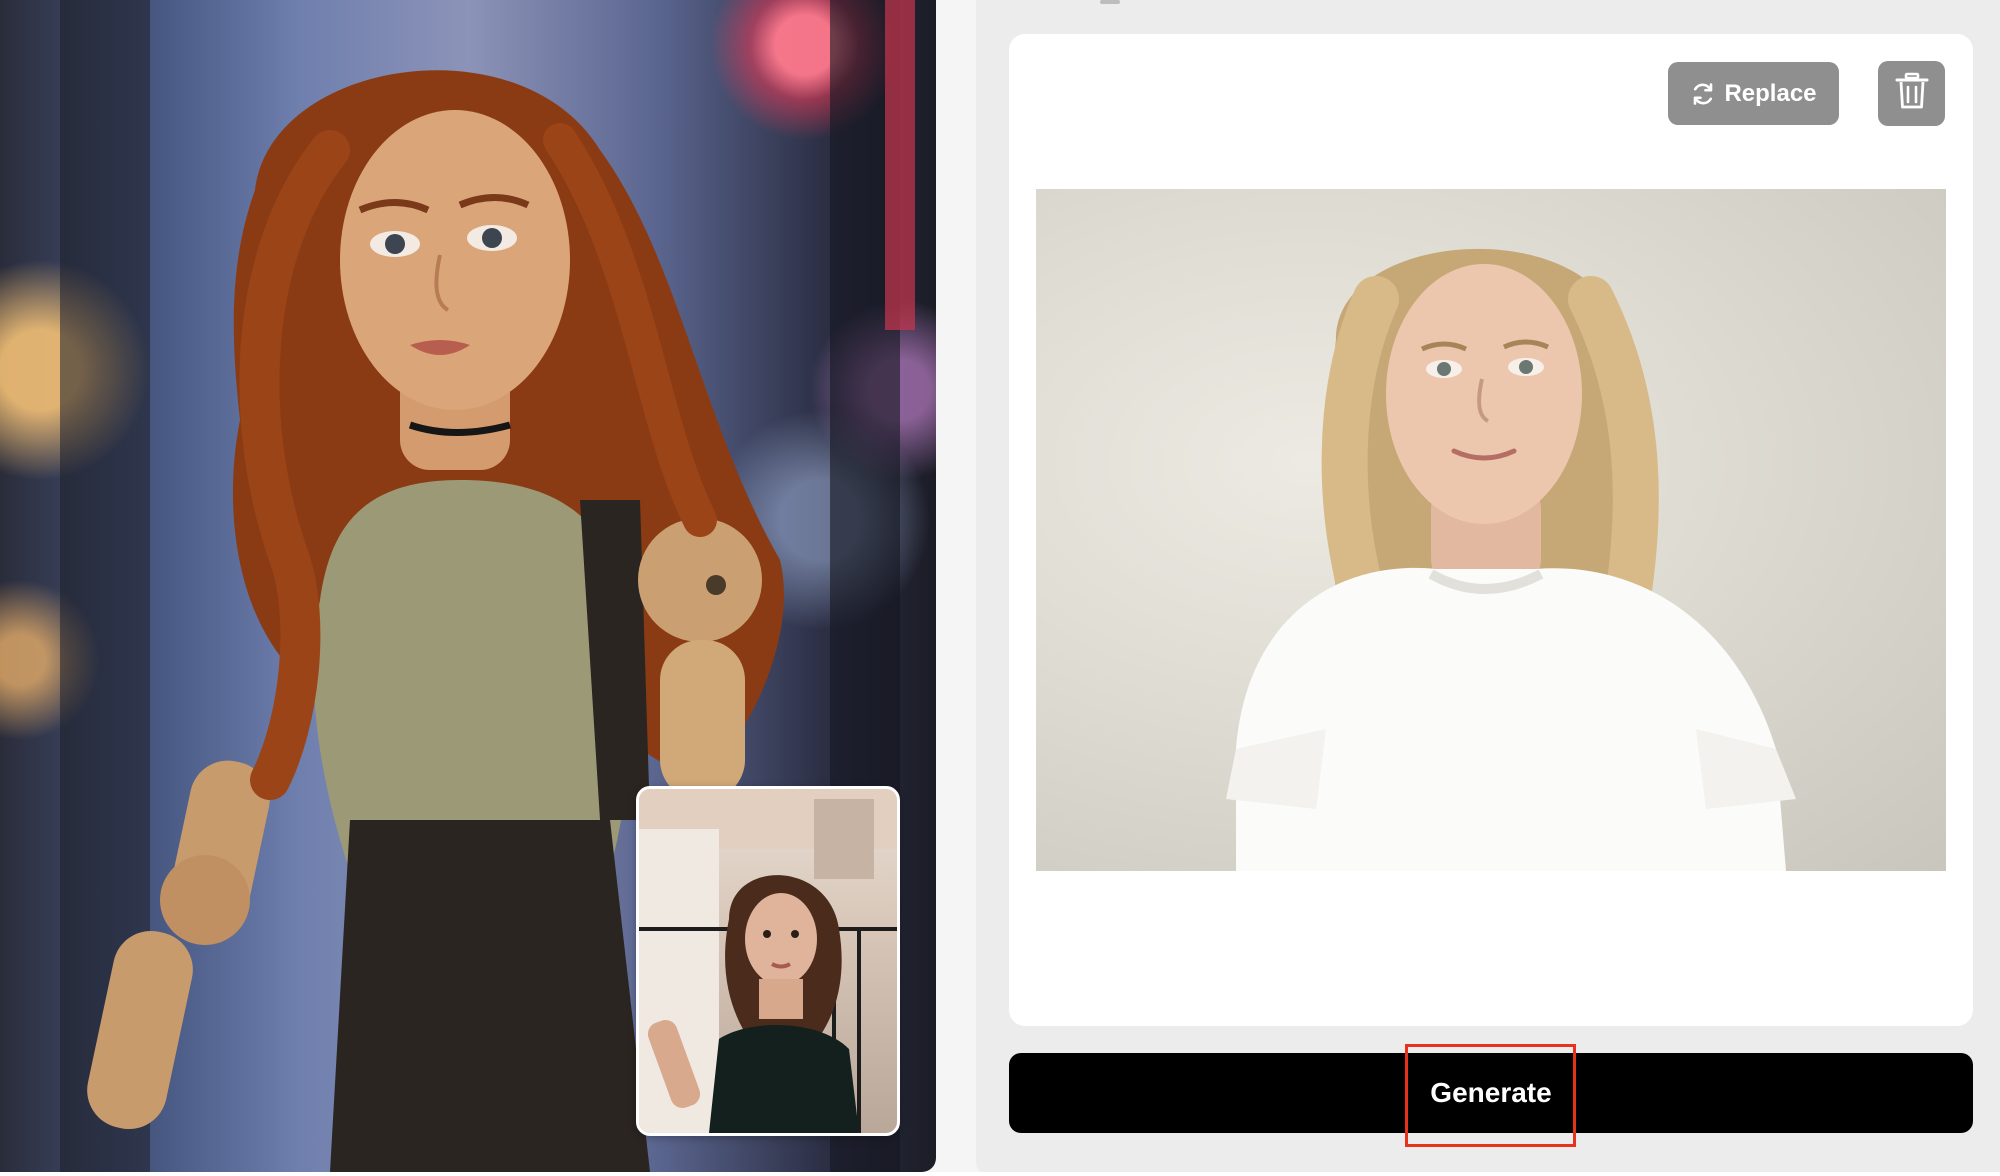  I want to click on trash-icon, so click(1912, 93).